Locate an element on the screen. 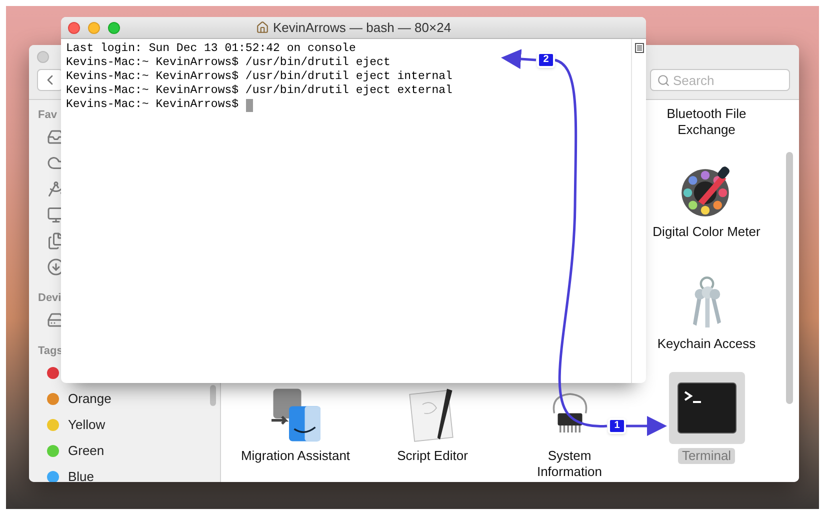  step-badge: 2 is located at coordinates (546, 60).